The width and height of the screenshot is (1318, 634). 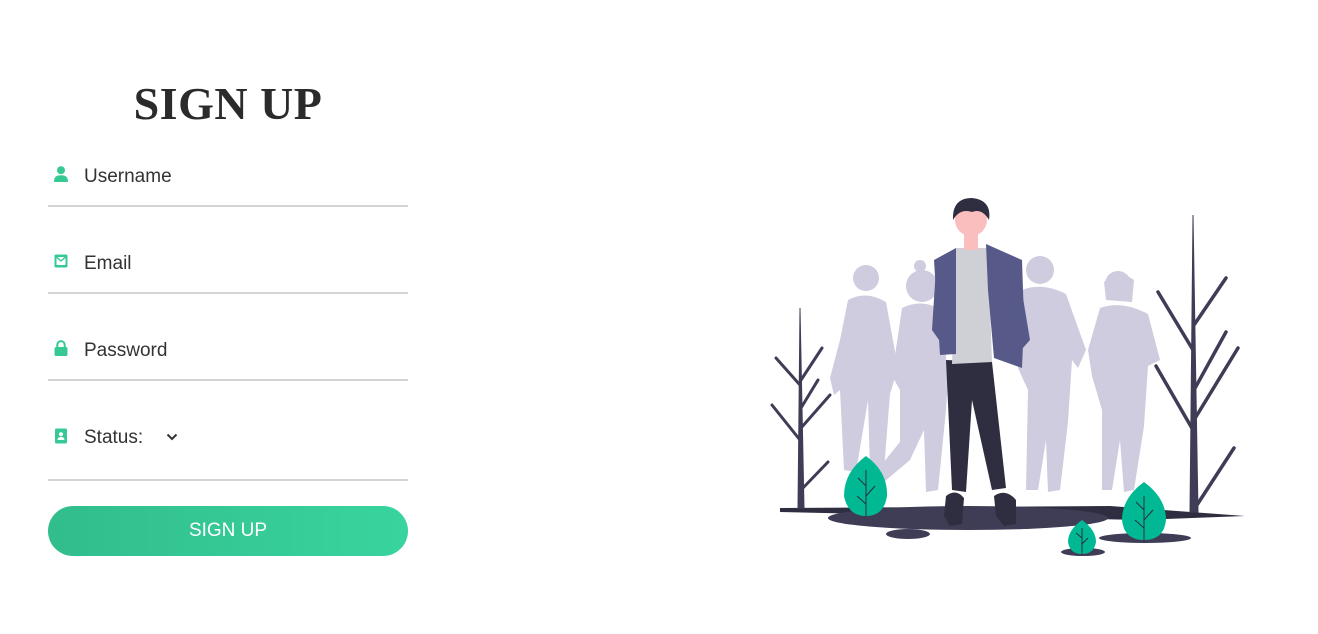 What do you see at coordinates (981, 362) in the screenshot?
I see `main-person` at bounding box center [981, 362].